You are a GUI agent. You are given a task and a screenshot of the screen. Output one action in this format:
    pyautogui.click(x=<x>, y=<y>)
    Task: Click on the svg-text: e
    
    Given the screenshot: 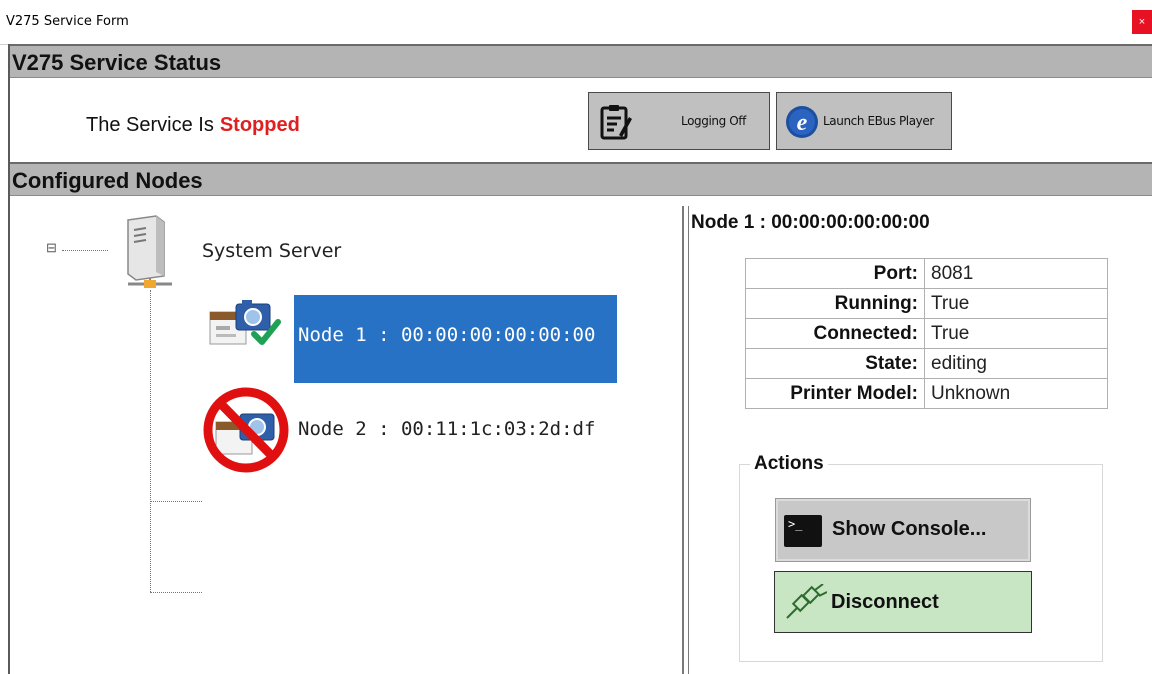 What is the action you would take?
    pyautogui.click(x=802, y=123)
    